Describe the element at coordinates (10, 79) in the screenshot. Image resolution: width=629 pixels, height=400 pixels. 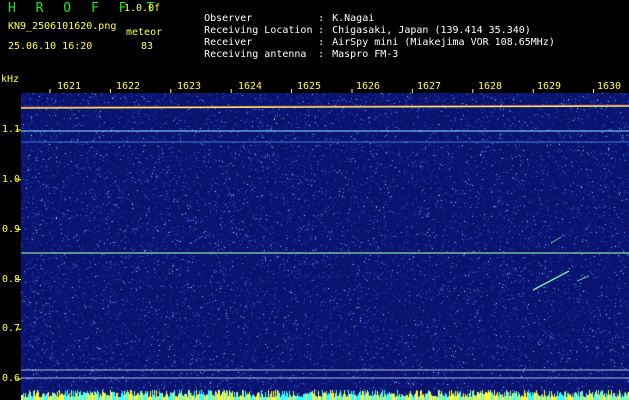
I see `y-axis-unit: kHz` at that location.